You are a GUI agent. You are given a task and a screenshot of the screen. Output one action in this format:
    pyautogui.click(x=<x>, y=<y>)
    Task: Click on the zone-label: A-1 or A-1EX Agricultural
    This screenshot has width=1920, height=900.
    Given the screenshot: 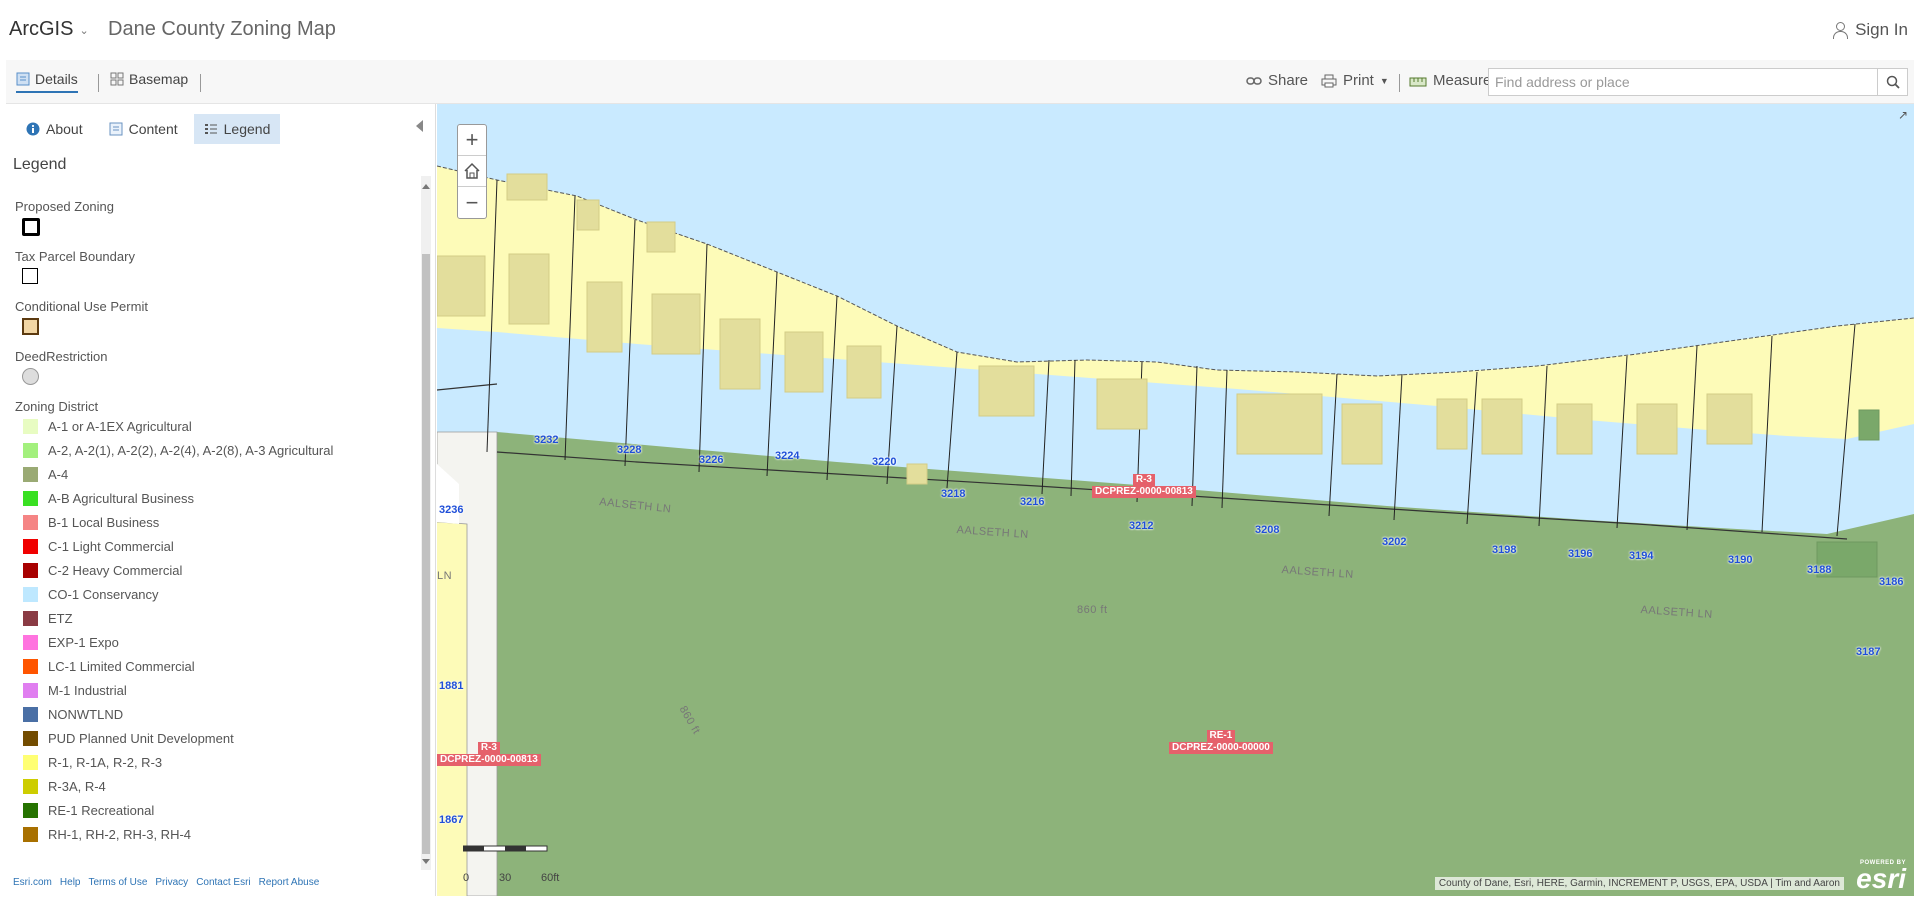 What is the action you would take?
    pyautogui.click(x=120, y=426)
    